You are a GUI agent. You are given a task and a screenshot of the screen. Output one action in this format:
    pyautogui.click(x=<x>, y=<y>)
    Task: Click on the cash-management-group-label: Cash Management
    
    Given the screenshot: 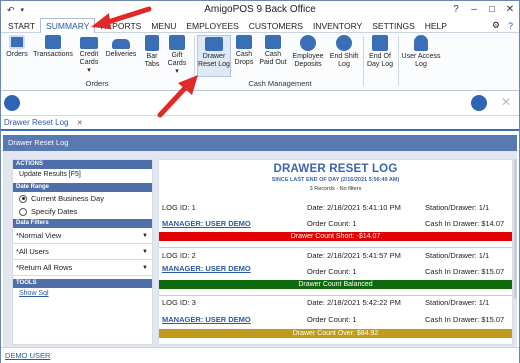 What is the action you would take?
    pyautogui.click(x=280, y=83)
    